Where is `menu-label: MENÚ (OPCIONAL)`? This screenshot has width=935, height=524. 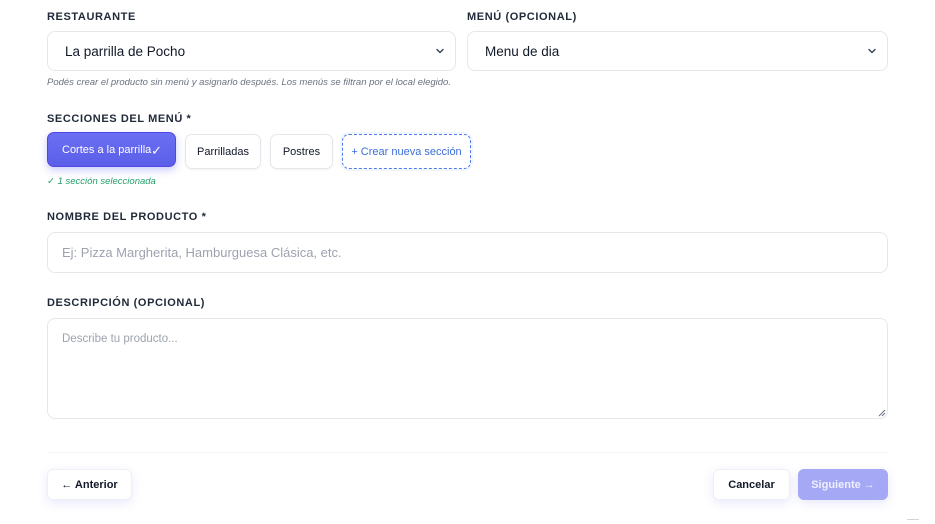 menu-label: MENÚ (OPCIONAL) is located at coordinates (522, 17).